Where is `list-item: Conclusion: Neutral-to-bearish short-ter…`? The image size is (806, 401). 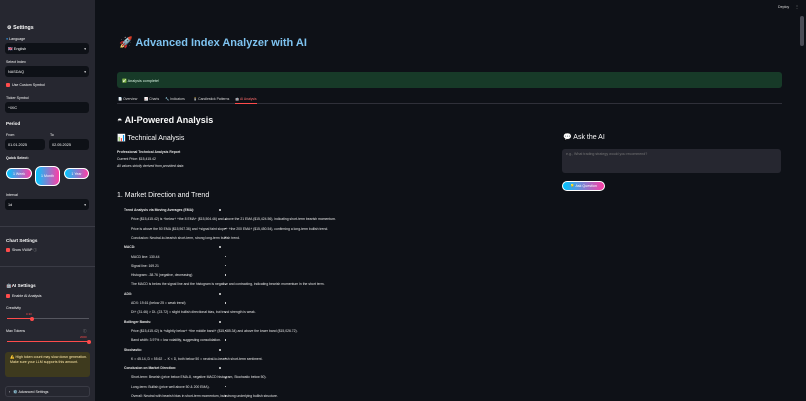
list-item: Conclusion: Neutral-to-bearish short-ter… is located at coordinates (185, 237).